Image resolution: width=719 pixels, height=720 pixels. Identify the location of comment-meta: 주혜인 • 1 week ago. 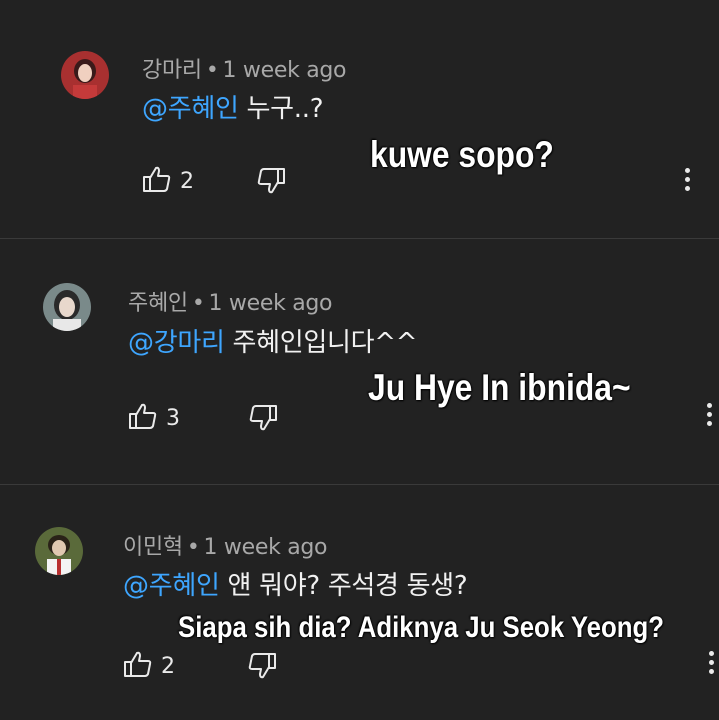
(230, 301).